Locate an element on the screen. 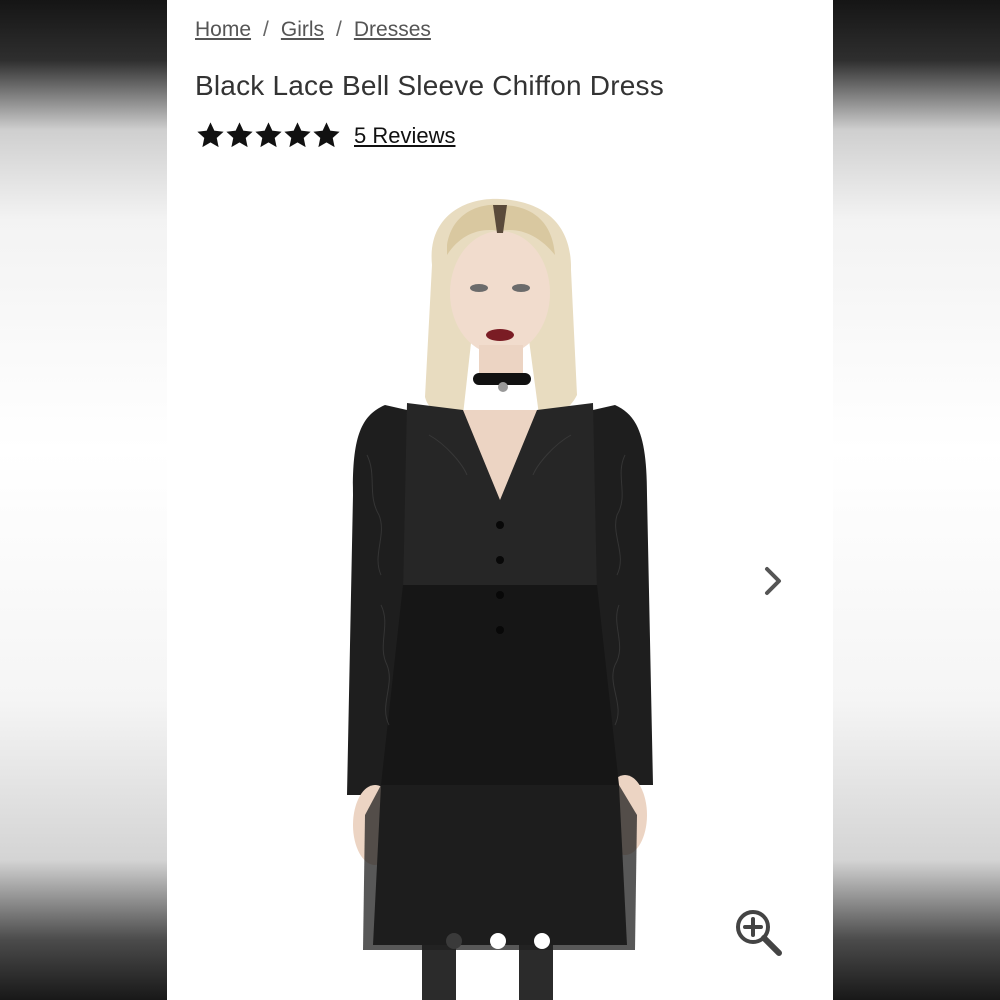 Image resolution: width=1000 pixels, height=1000 pixels. breadcrumb-home: Home is located at coordinates (223, 30).